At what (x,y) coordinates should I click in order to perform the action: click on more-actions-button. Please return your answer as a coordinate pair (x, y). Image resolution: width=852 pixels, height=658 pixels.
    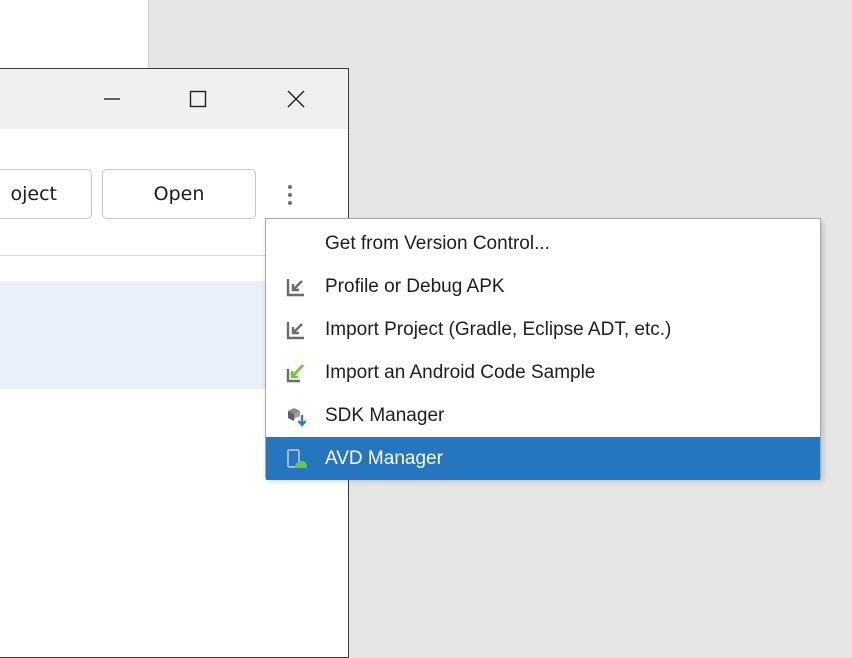
    Looking at the image, I should click on (290, 195).